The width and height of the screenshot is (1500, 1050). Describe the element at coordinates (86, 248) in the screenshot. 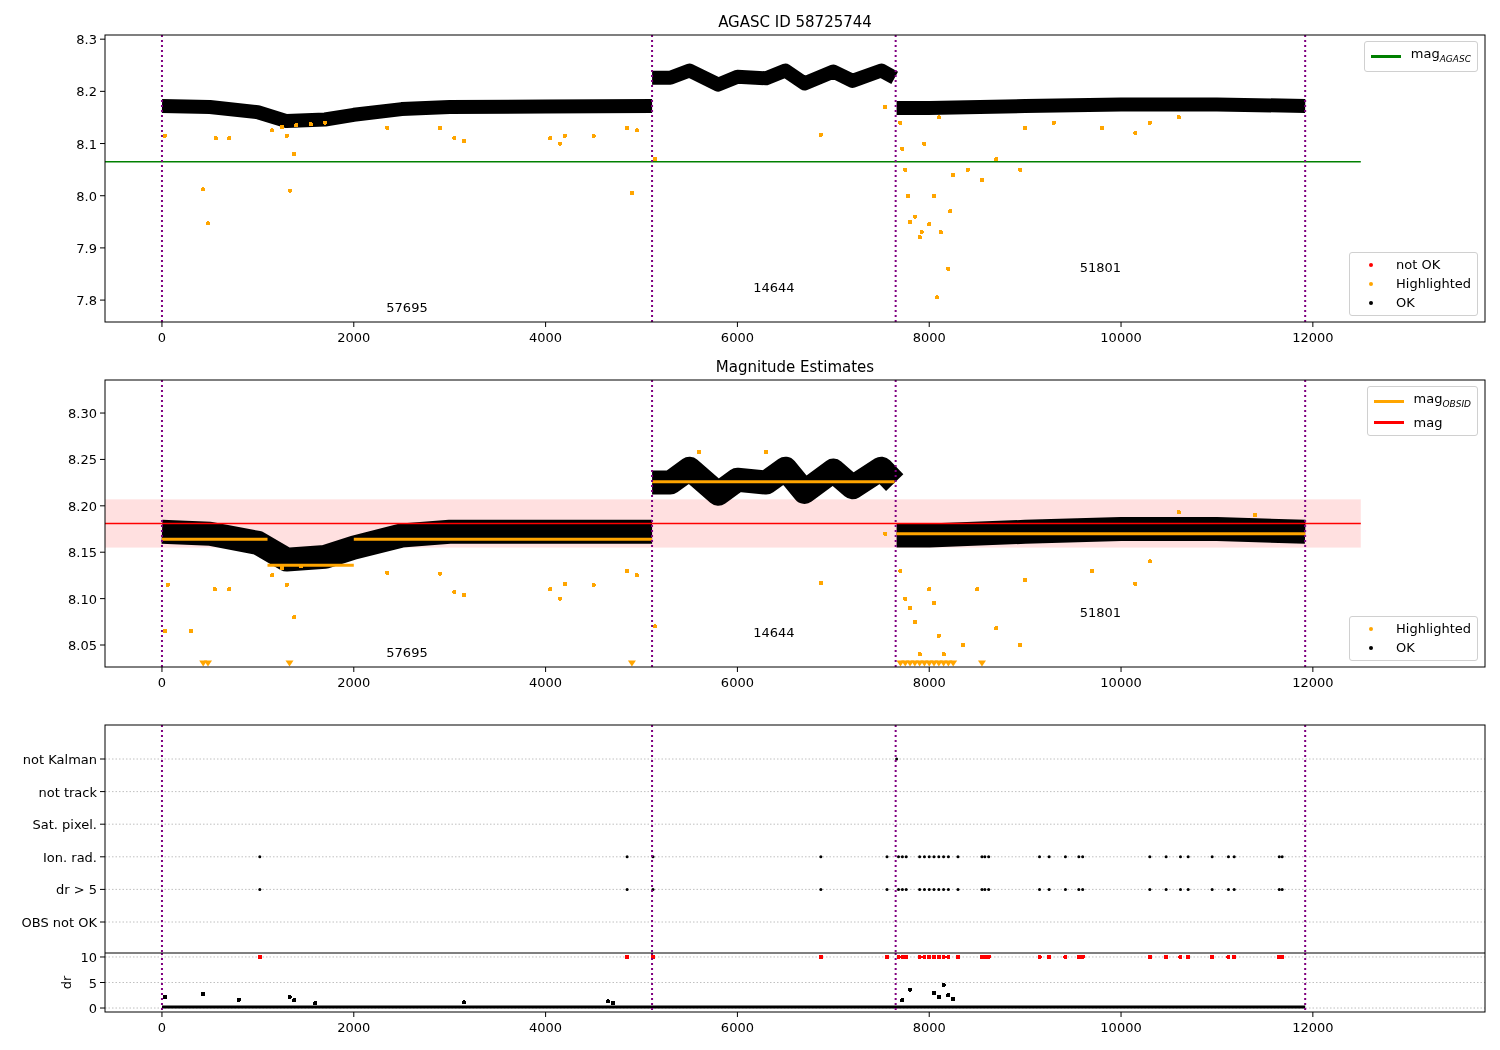

I see `y-tick-label: 7.9` at that location.